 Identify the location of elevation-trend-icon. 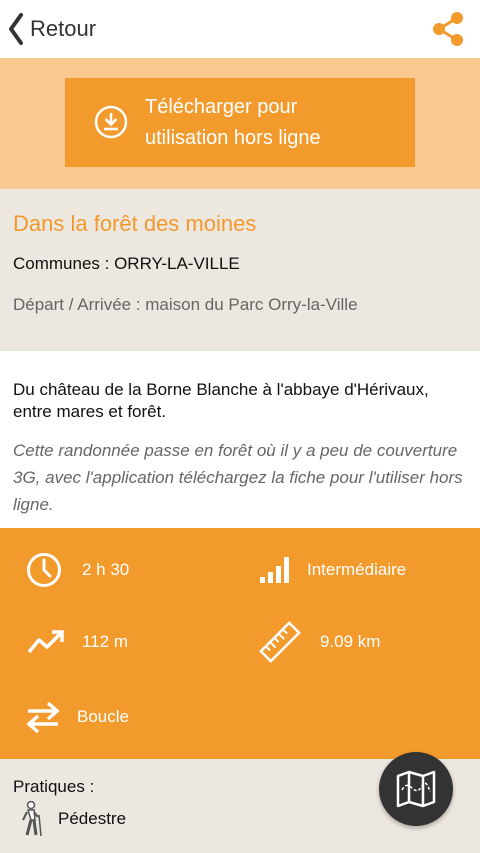
(45, 642).